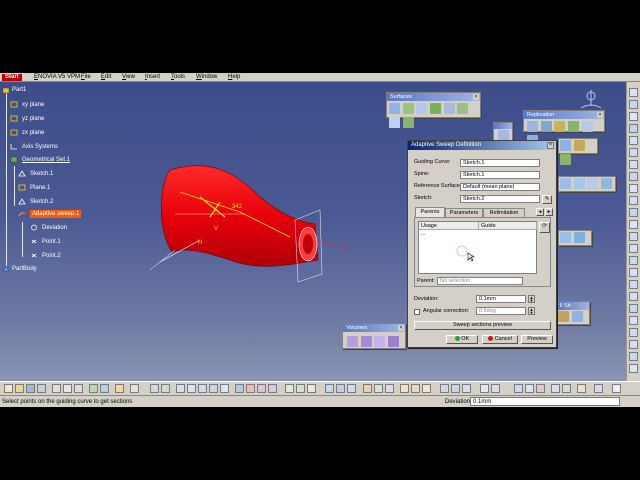 The width and height of the screenshot is (640, 480). I want to click on replication-toolbar: Replication ×, so click(564, 128).